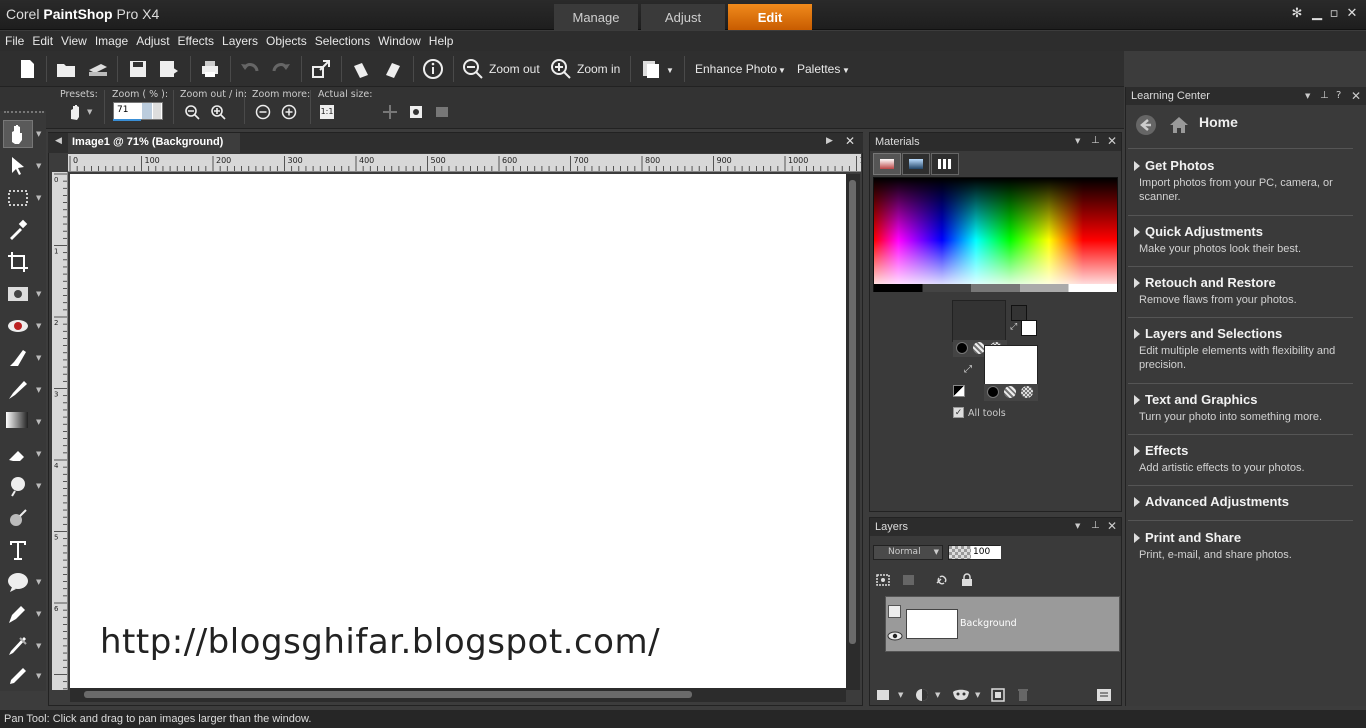 This screenshot has width=1366, height=728. I want to click on minimize-icon: ▁, so click(1317, 14).